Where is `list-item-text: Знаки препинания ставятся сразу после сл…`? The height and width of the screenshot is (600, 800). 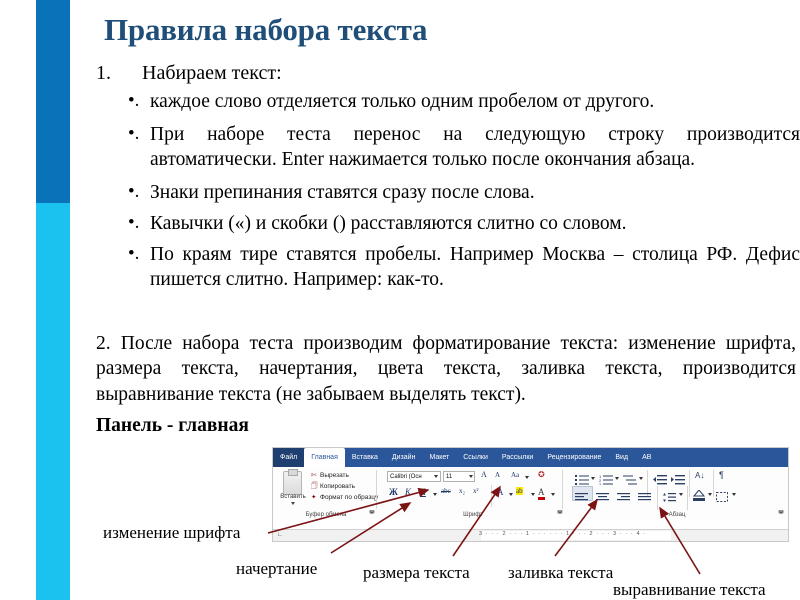 list-item-text: Знаки препинания ставятся сразу после сл… is located at coordinates (342, 192).